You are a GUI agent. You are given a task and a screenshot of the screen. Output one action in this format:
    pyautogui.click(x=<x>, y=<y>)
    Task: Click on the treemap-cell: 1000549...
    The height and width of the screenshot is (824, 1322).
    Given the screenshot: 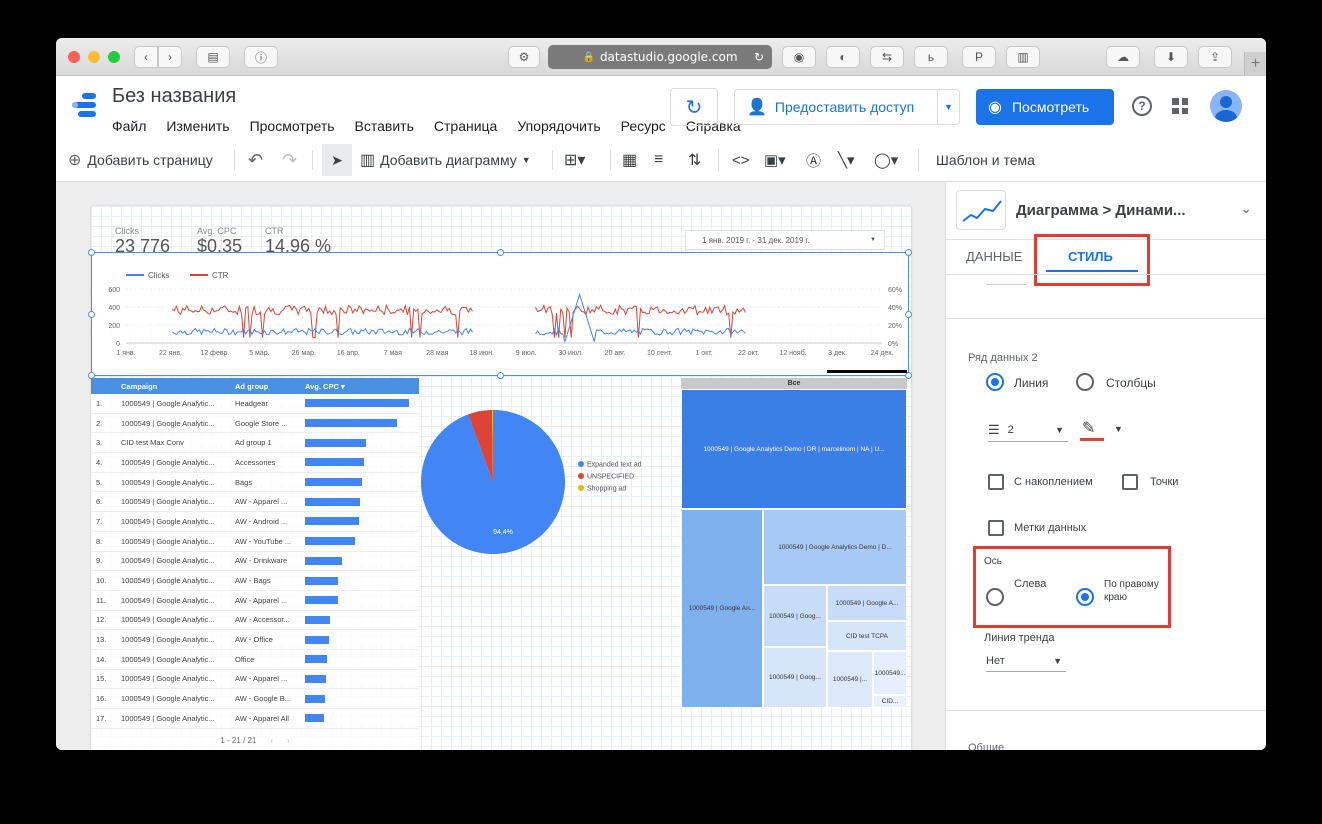 What is the action you would take?
    pyautogui.click(x=890, y=673)
    